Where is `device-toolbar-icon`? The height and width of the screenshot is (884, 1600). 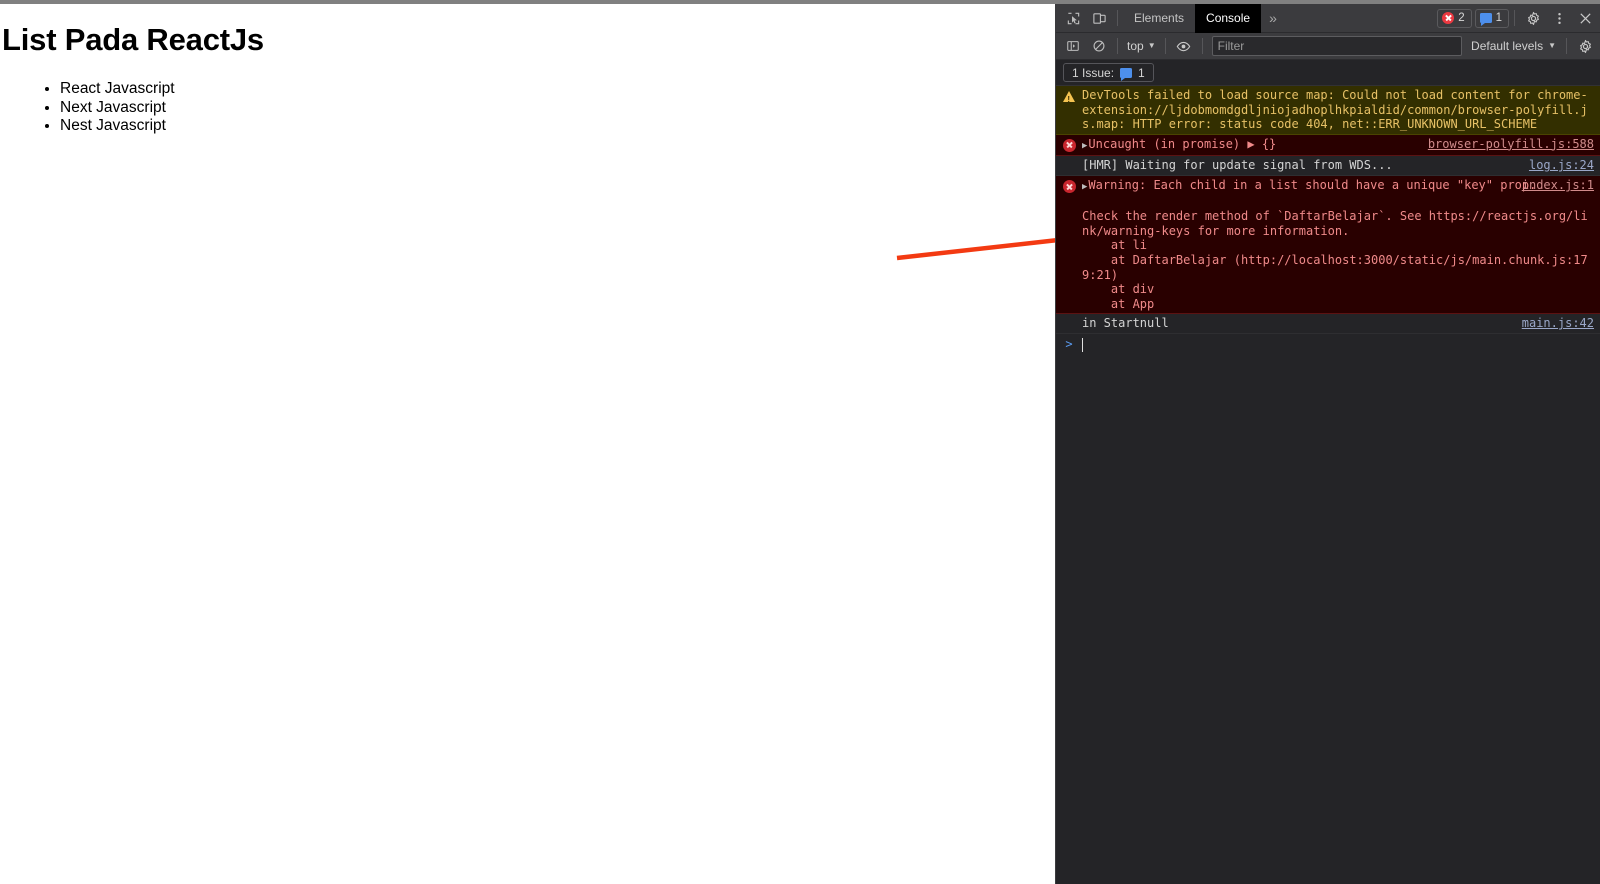 device-toolbar-icon is located at coordinates (1099, 18).